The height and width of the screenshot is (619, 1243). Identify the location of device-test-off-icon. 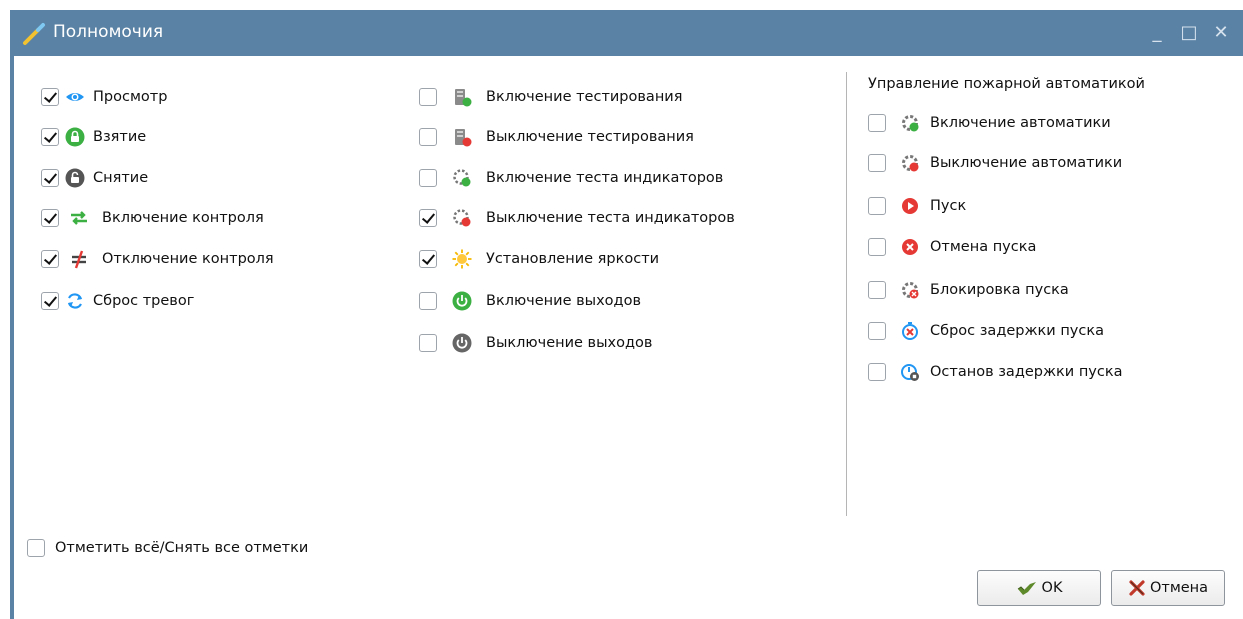
(463, 138).